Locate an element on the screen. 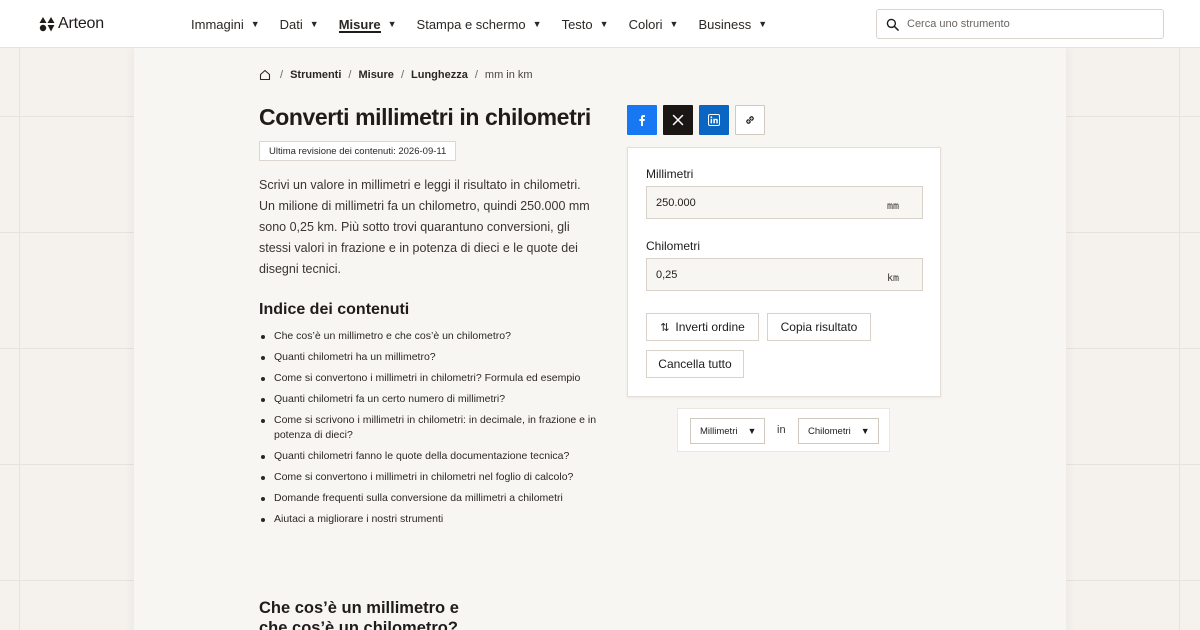  unit-connector: in is located at coordinates (781, 430).